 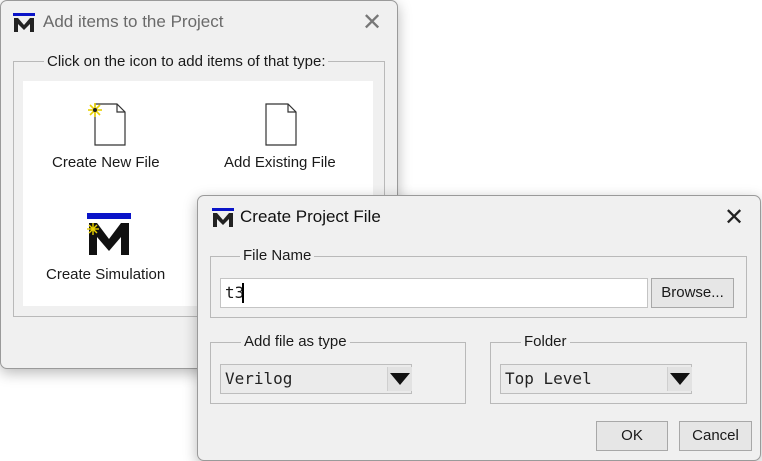 What do you see at coordinates (277, 255) in the screenshot?
I see `file-name-label: File Name` at bounding box center [277, 255].